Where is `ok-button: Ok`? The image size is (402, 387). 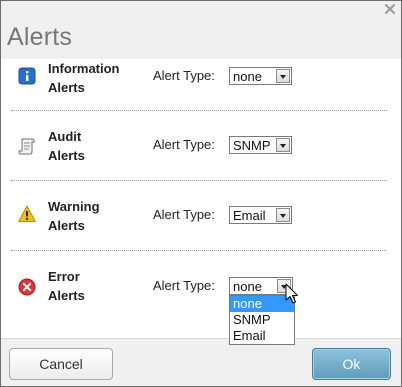 ok-button: Ok is located at coordinates (351, 364).